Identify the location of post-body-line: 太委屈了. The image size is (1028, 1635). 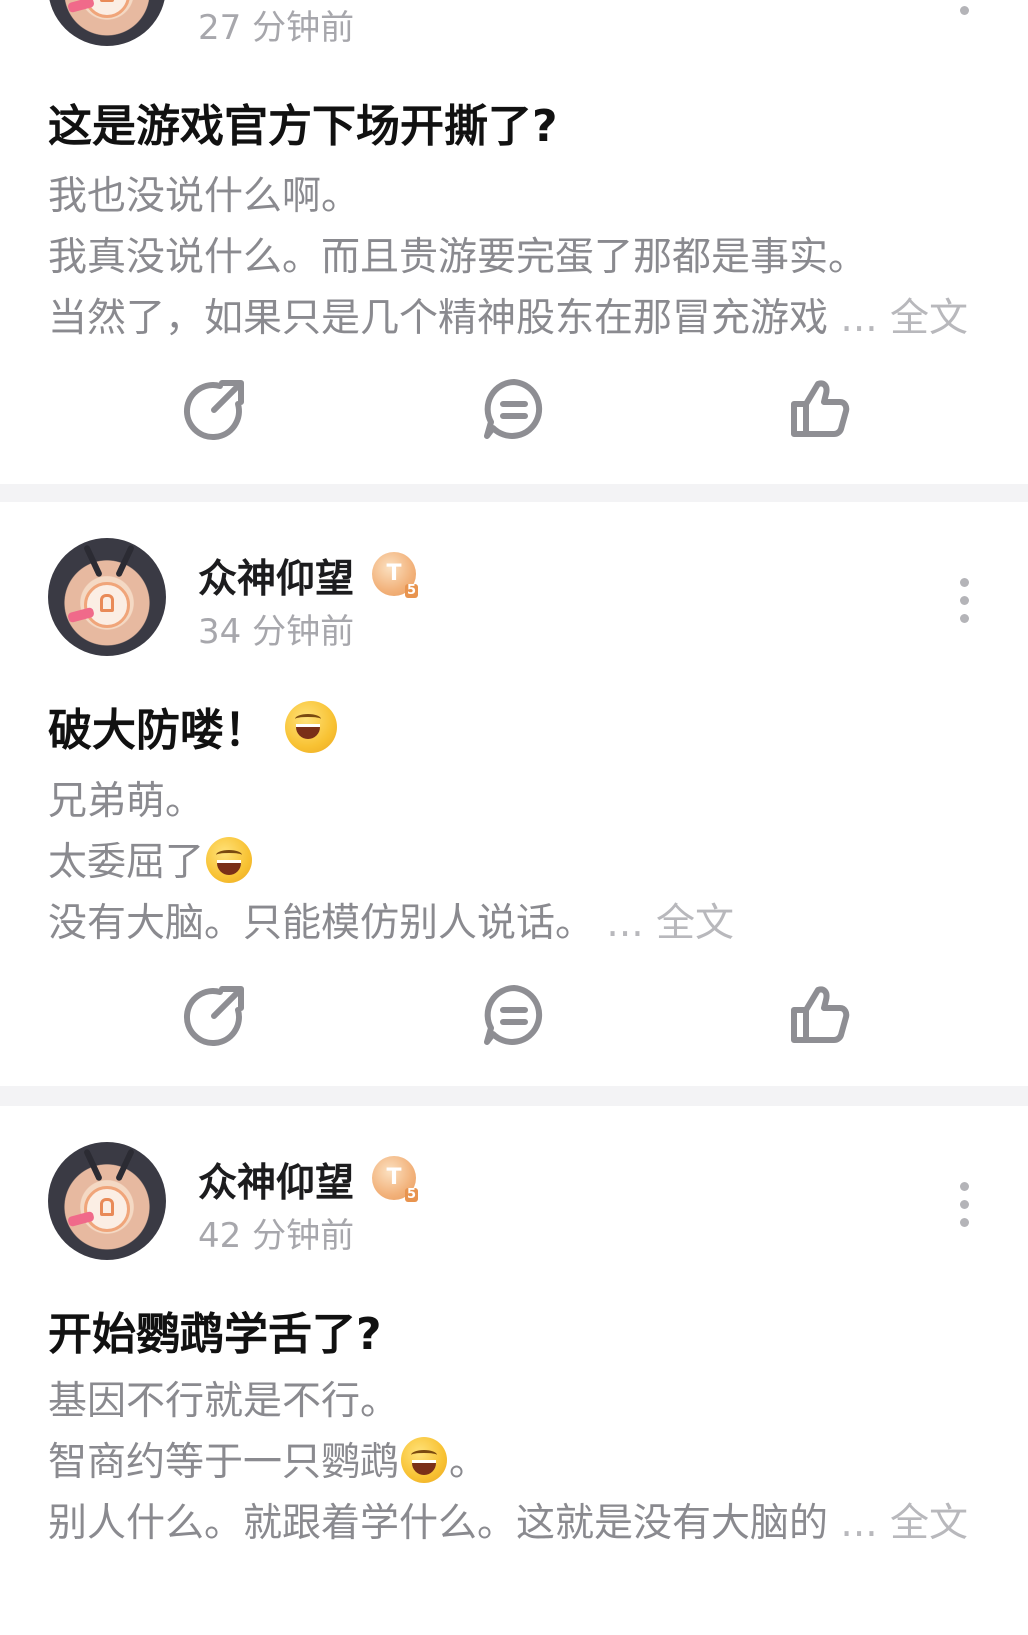
(151, 859).